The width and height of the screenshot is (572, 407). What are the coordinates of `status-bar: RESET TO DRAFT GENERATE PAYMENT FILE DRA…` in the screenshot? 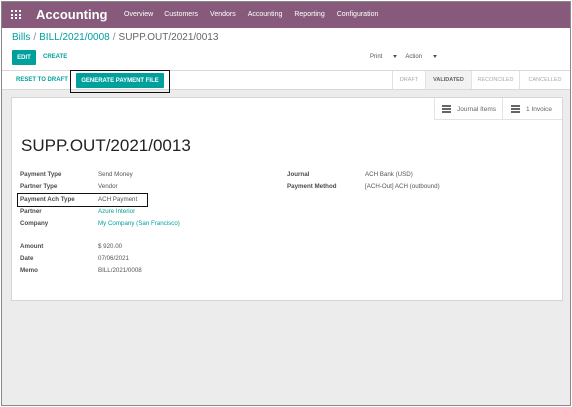 It's located at (286, 81).